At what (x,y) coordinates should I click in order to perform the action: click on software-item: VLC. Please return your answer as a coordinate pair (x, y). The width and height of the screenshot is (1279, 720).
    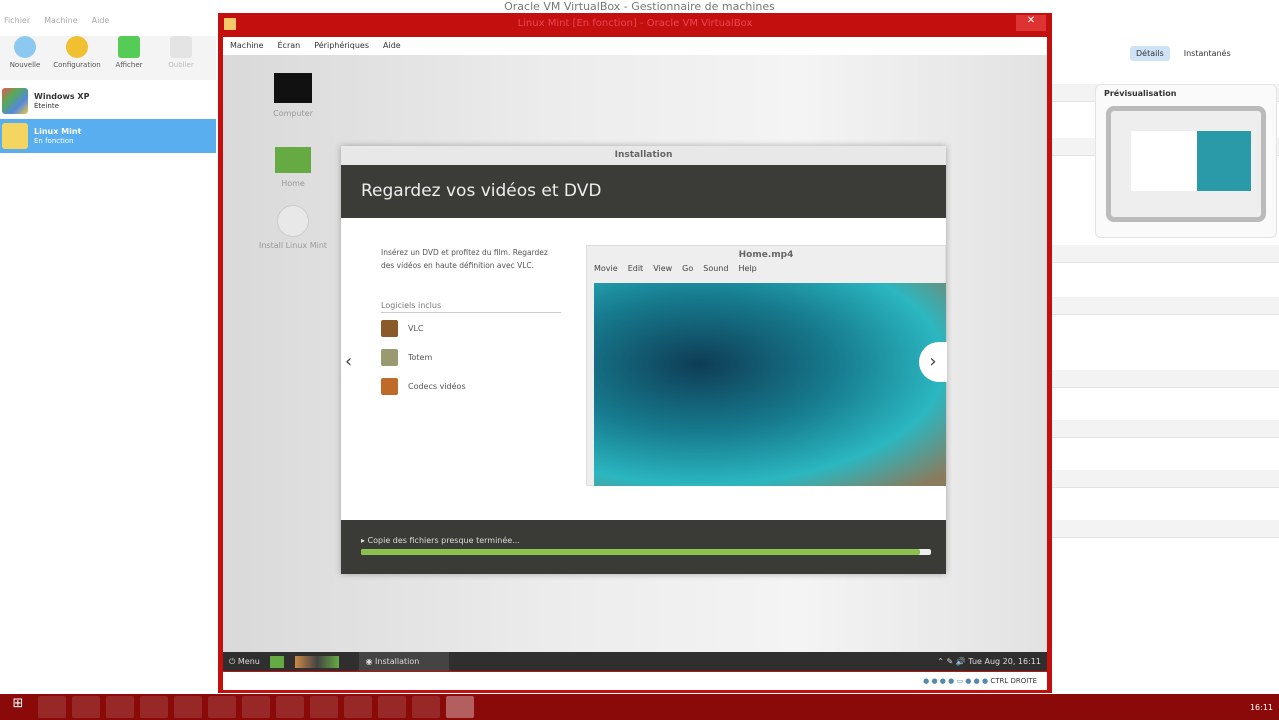
    Looking at the image, I should click on (471, 328).